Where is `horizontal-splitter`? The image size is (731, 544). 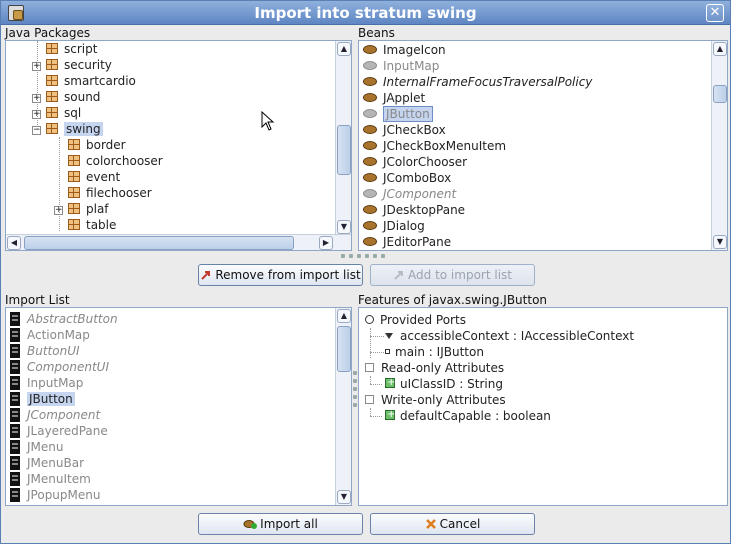 horizontal-splitter is located at coordinates (366, 256).